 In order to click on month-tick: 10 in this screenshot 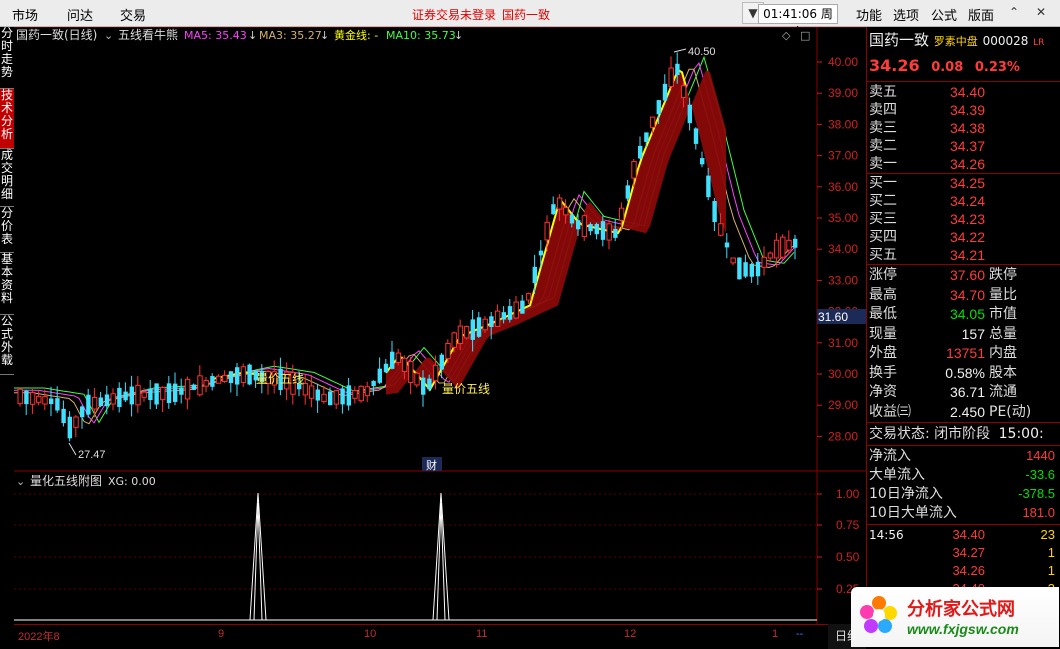, I will do `click(370, 634)`.